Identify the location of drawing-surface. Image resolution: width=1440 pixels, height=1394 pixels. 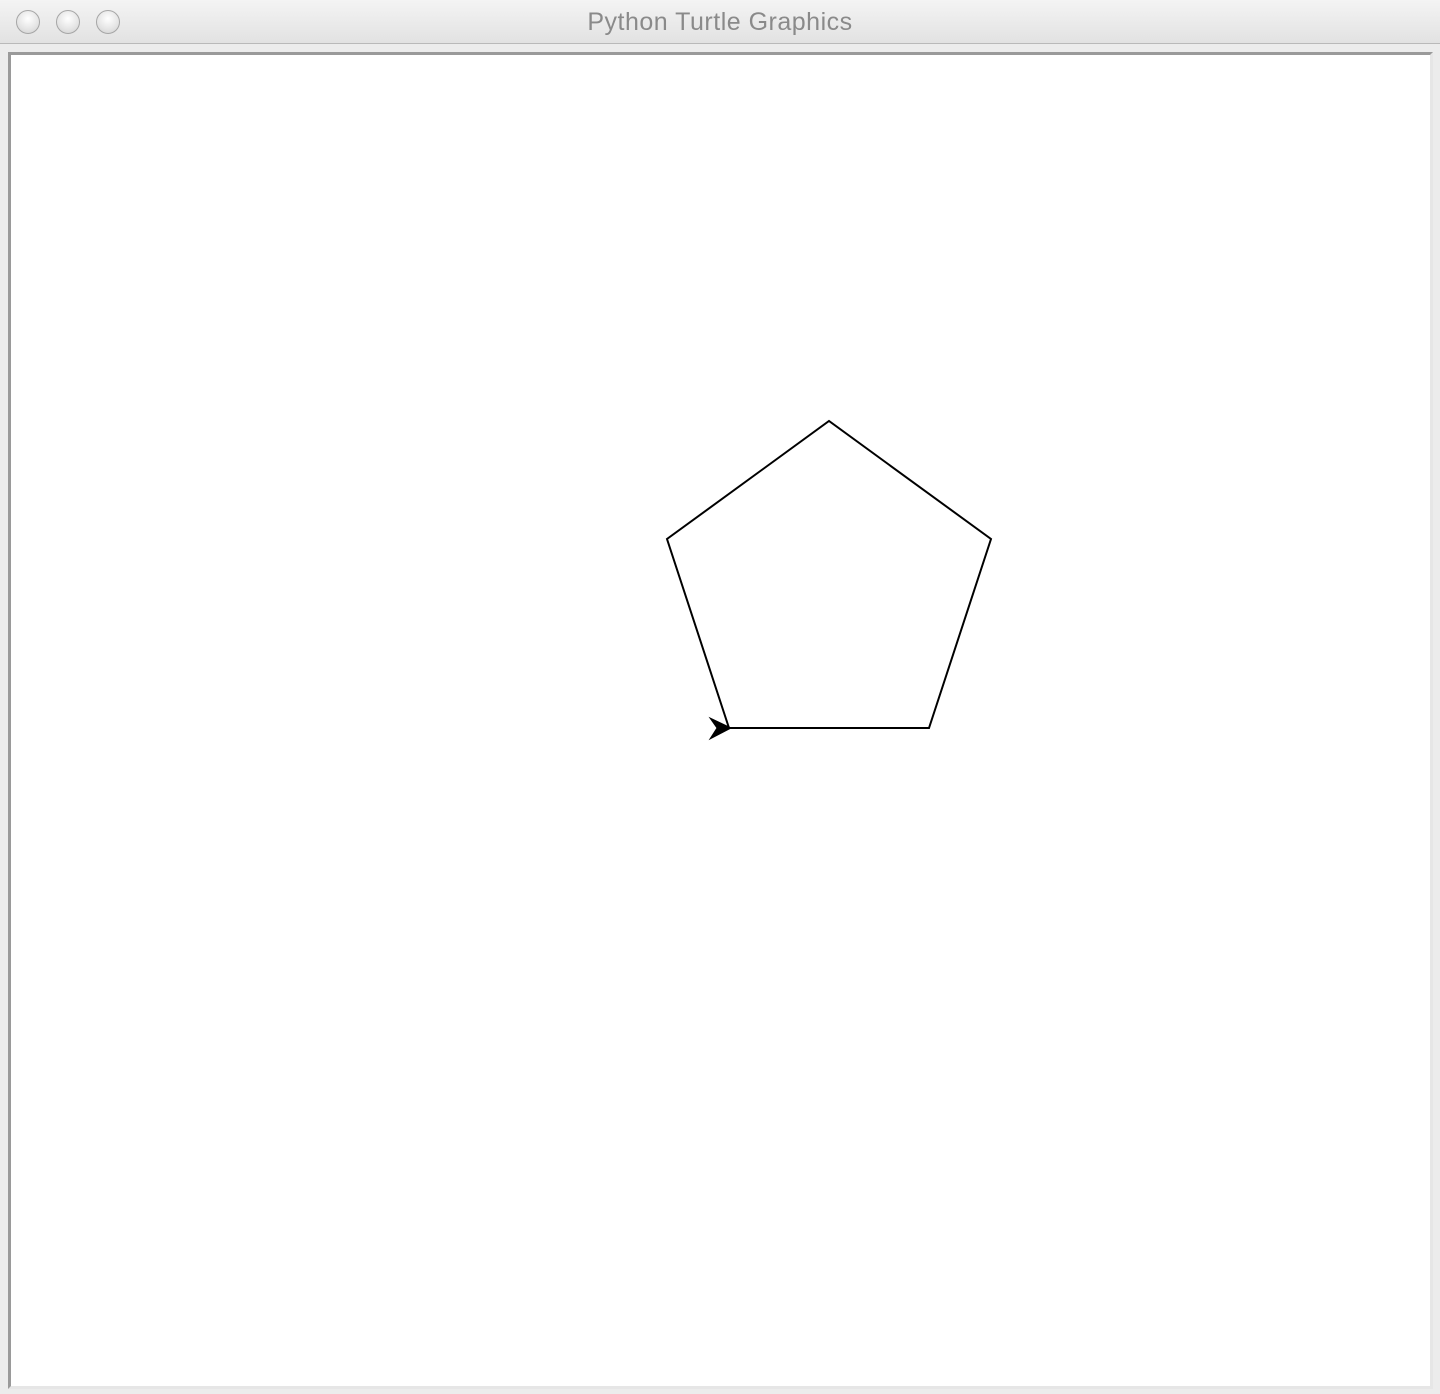
(829, 580).